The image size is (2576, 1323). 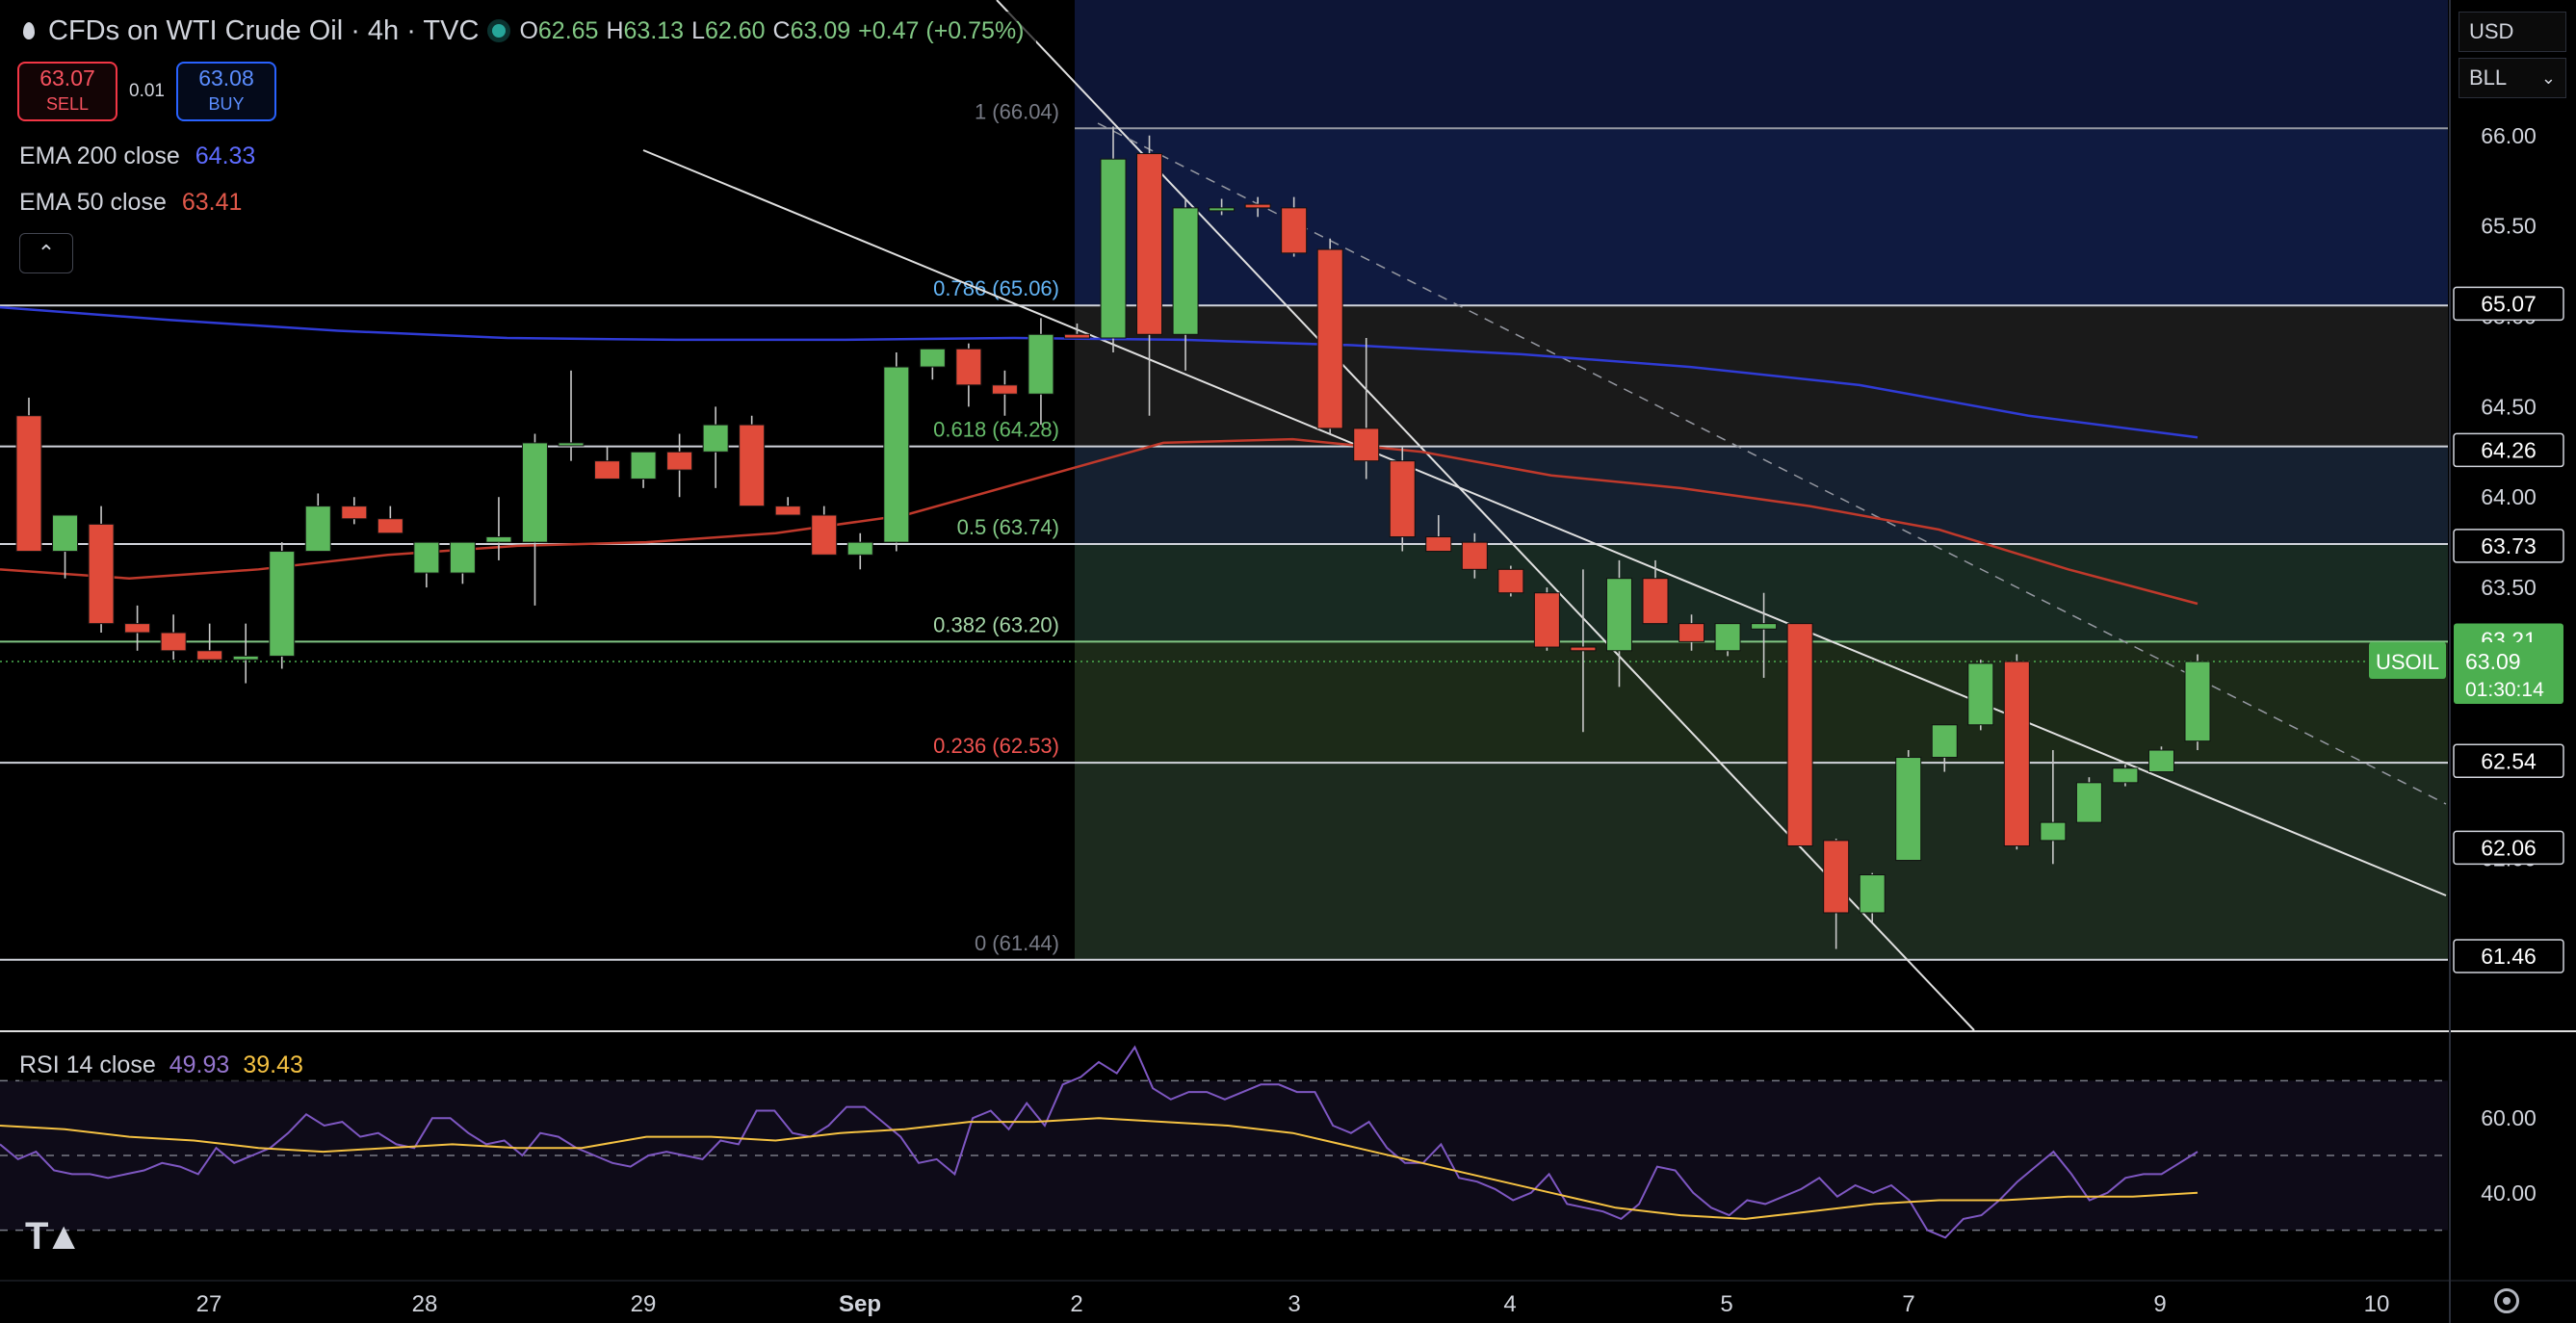 I want to click on unit-select: BLL ⌄, so click(x=2512, y=78).